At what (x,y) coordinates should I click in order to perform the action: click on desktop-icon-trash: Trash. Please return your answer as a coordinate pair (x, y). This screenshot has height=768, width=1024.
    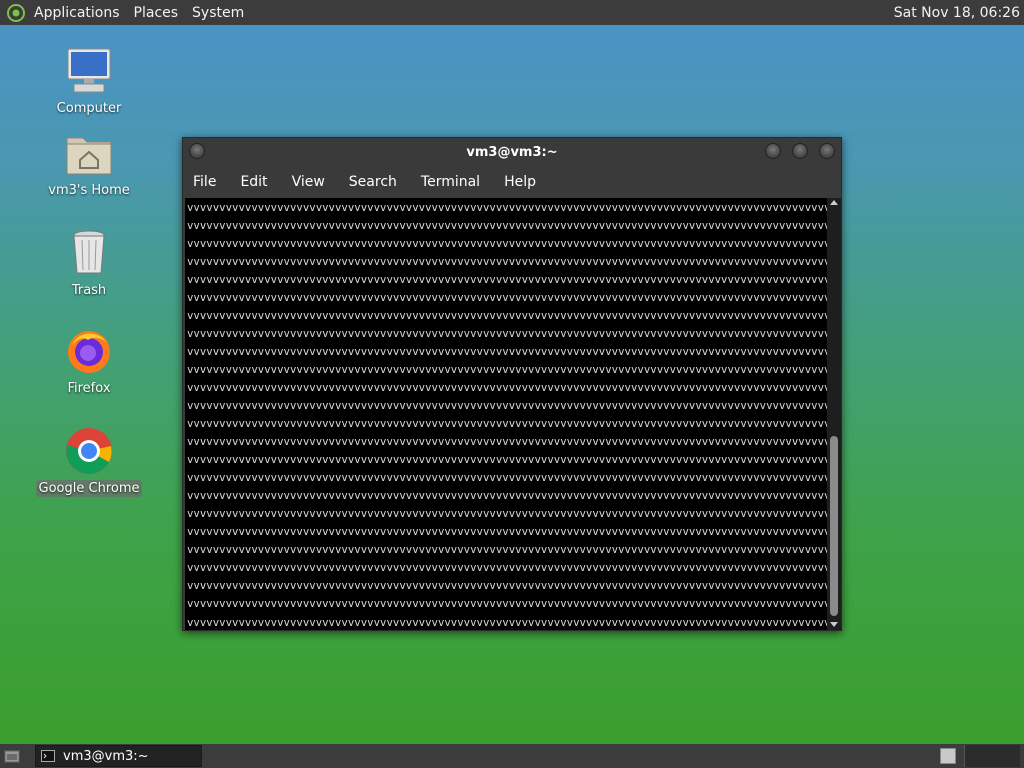
    Looking at the image, I should click on (89, 263).